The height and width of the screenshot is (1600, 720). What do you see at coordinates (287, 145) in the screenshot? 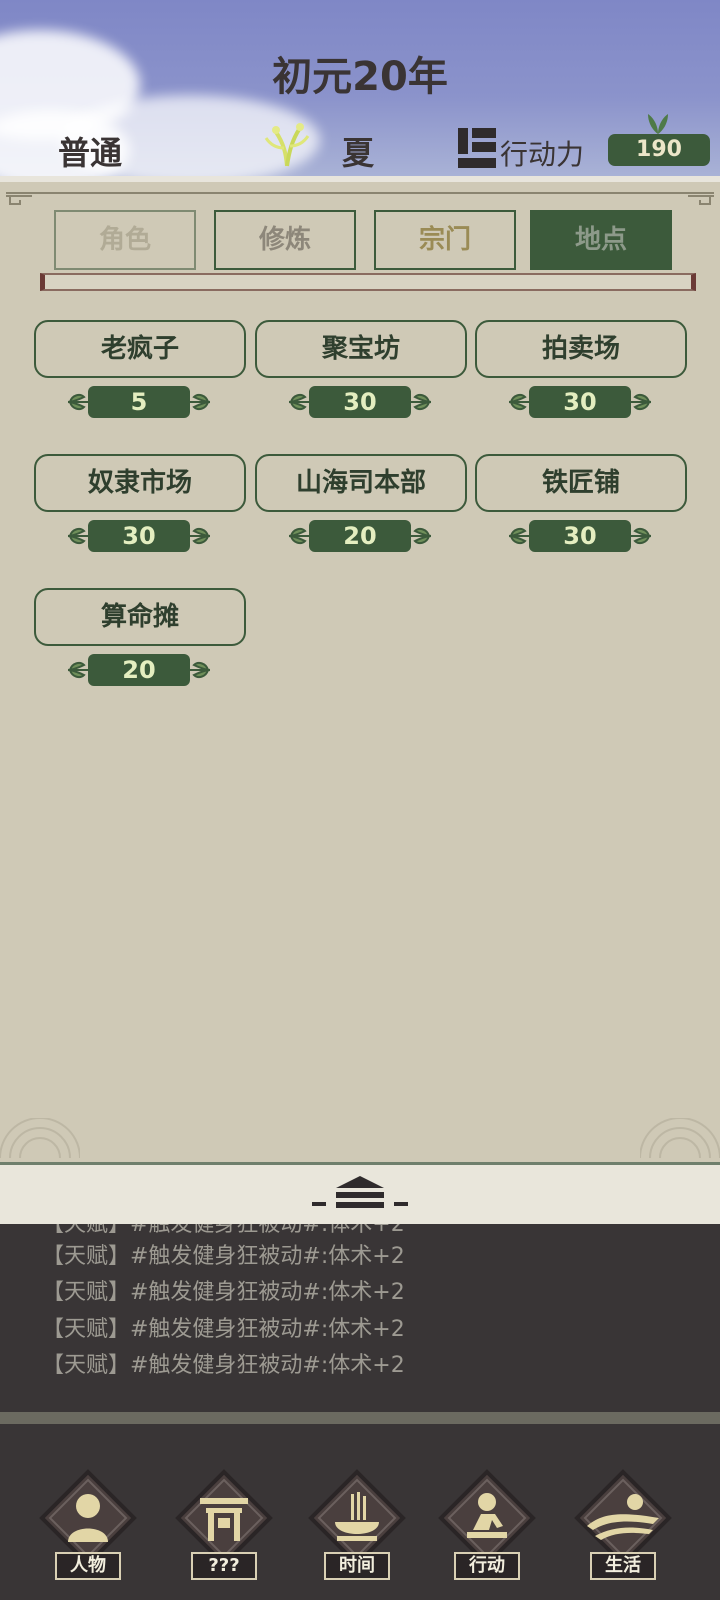
I see `summer-plant-icon` at bounding box center [287, 145].